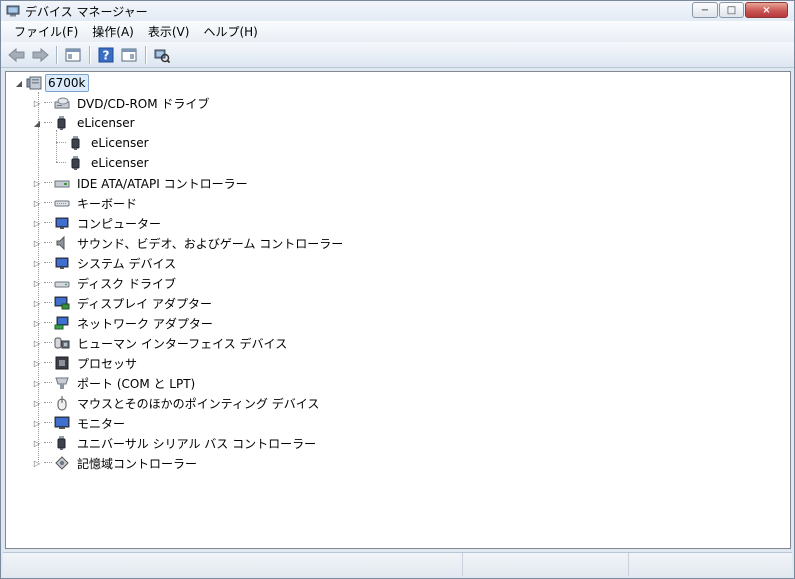 This screenshot has height=579, width=795. Describe the element at coordinates (126, 283) in the screenshot. I see `tree-item-label: ディスク ドライブ` at that location.